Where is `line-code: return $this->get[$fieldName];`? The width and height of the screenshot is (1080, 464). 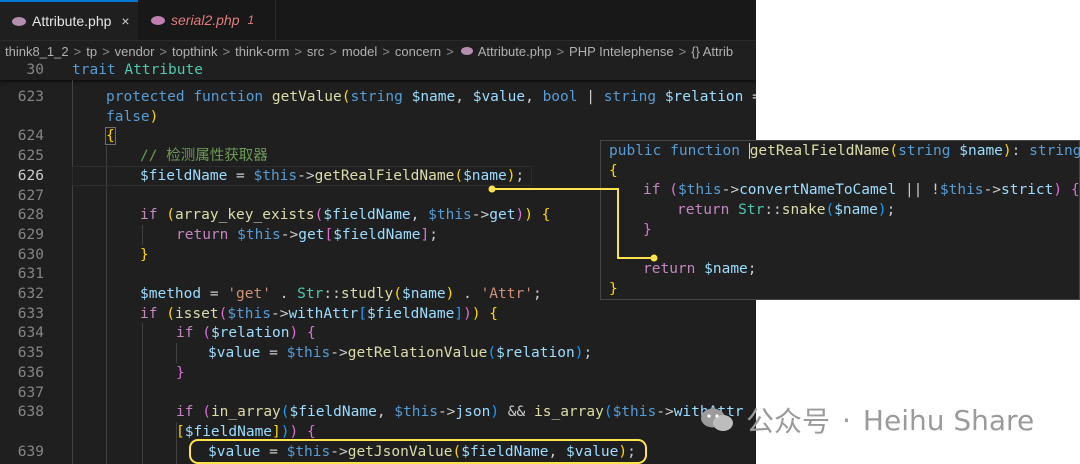 line-code: return $this->get[$fieldName]; is located at coordinates (307, 234).